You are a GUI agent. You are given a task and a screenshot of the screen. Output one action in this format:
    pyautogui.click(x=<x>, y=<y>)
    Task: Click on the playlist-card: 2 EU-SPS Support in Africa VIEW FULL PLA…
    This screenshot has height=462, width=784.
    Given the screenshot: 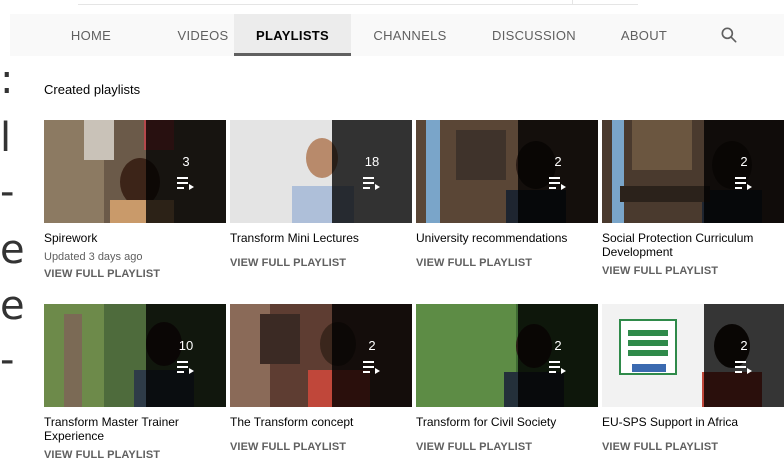 What is the action you would take?
    pyautogui.click(x=693, y=378)
    